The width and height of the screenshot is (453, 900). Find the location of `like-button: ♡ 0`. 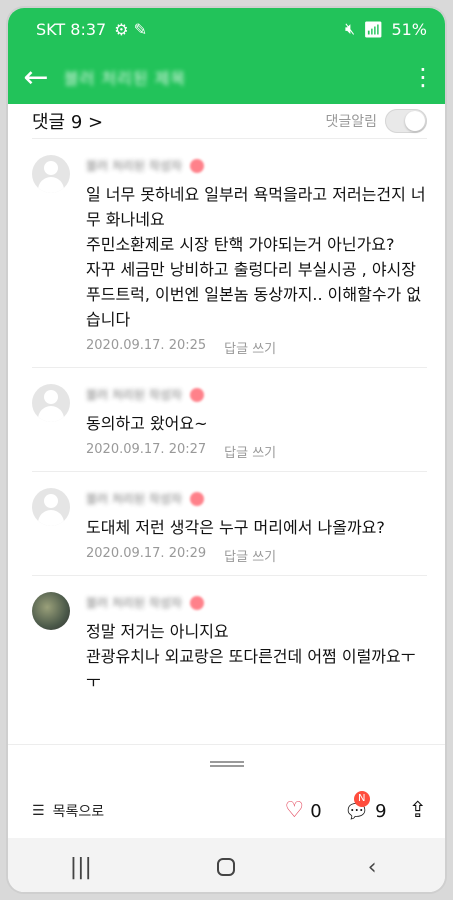

like-button: ♡ 0 is located at coordinates (303, 811).